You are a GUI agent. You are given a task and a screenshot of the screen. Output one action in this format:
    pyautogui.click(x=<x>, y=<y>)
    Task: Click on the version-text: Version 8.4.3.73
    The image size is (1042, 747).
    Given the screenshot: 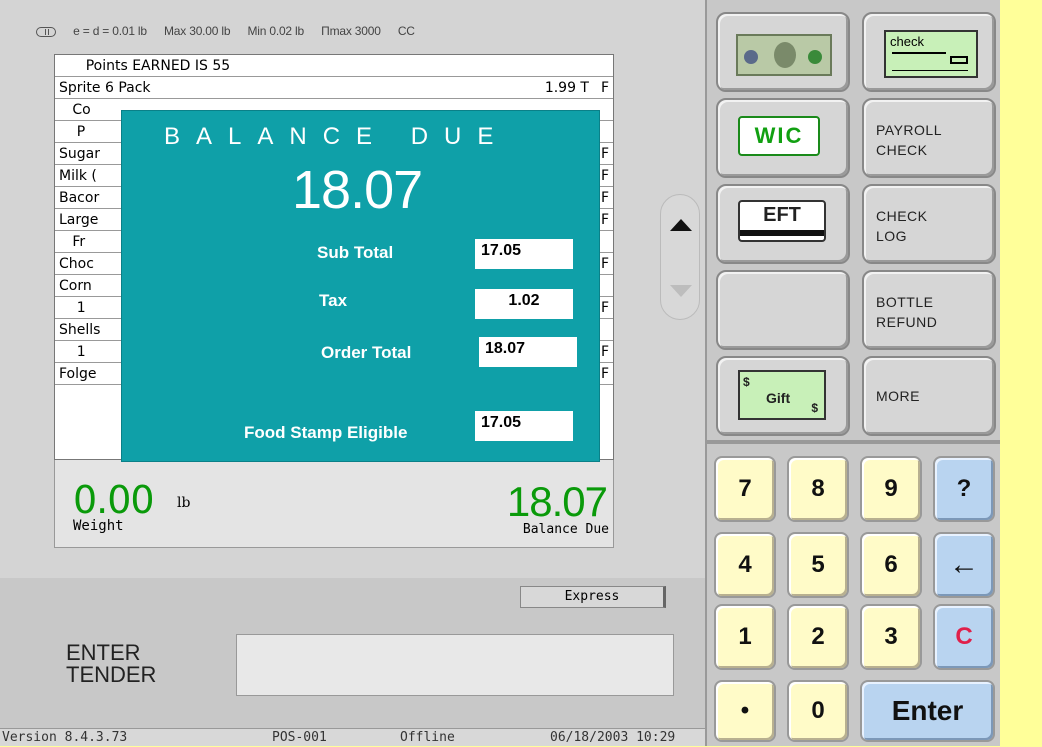 What is the action you would take?
    pyautogui.click(x=65, y=737)
    